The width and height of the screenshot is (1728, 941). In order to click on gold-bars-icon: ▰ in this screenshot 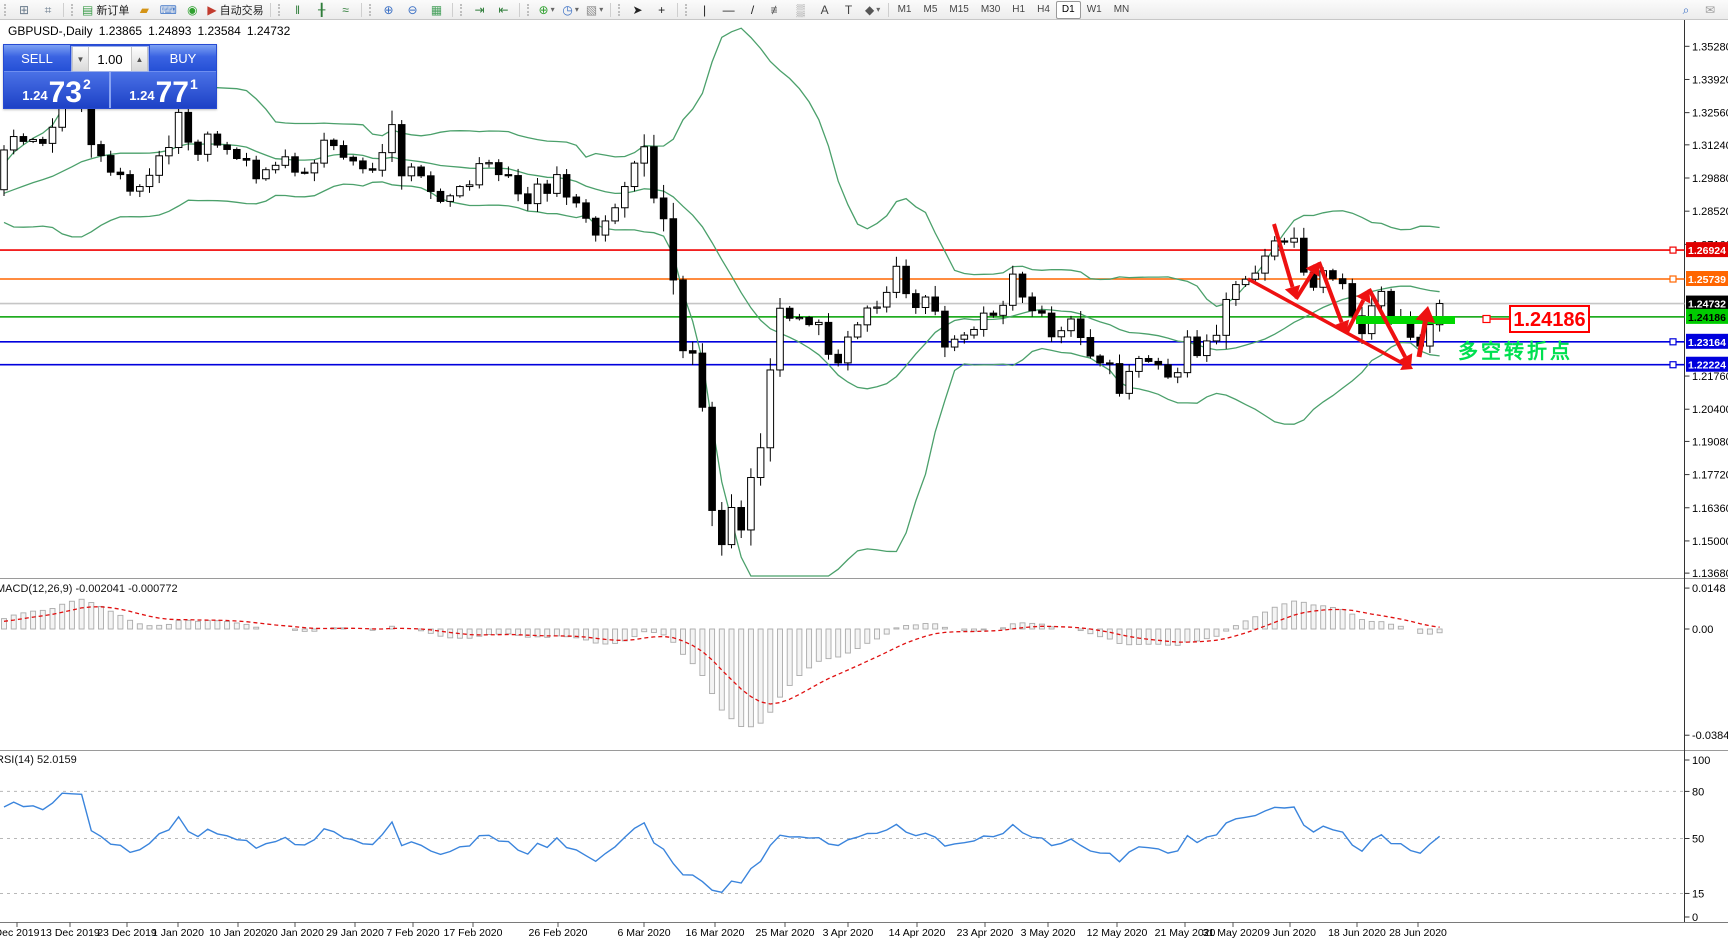, I will do `click(144, 9)`.